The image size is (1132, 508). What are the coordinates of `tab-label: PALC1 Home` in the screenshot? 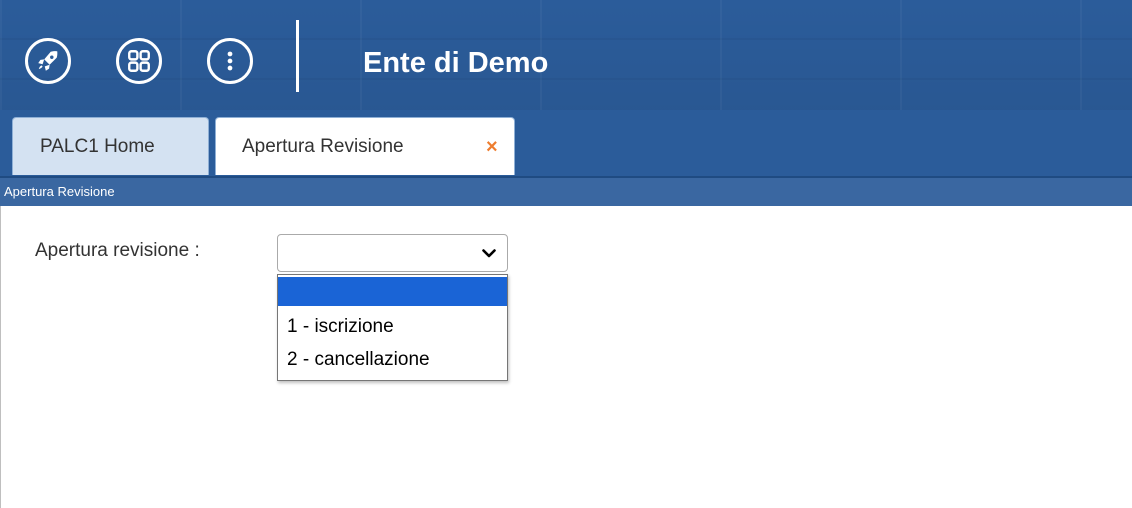 It's located at (97, 146).